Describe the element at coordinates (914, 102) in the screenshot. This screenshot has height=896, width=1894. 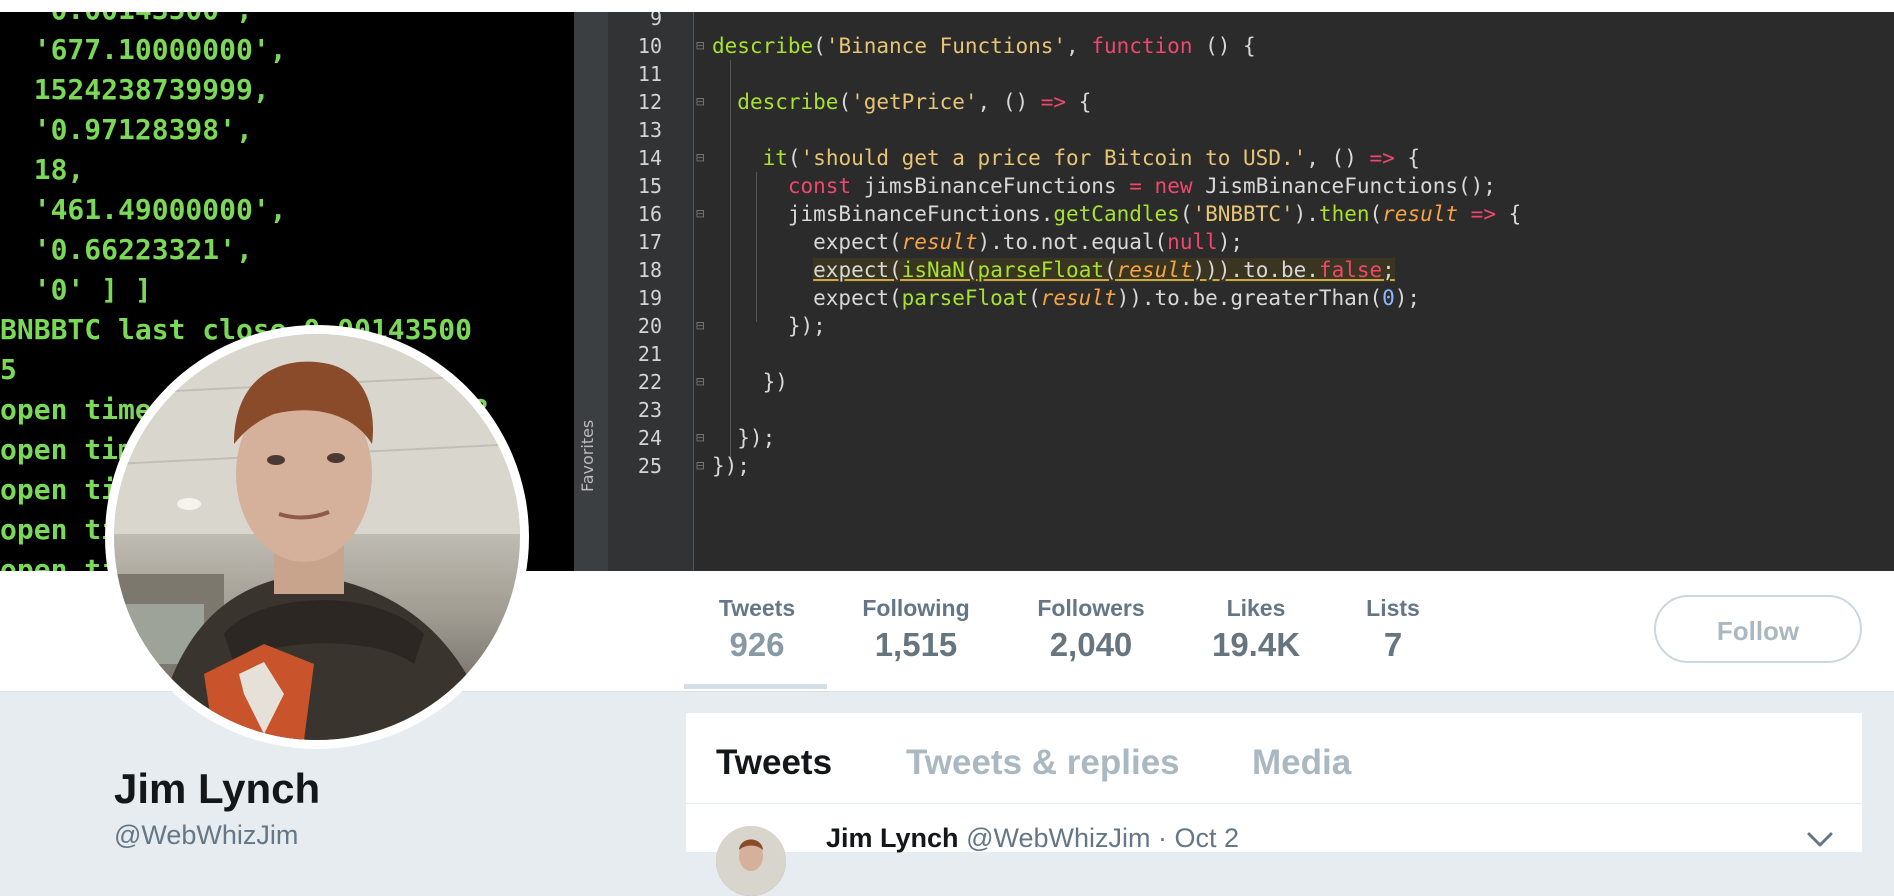
I see `code-line: describe('getPrice', () => {` at that location.